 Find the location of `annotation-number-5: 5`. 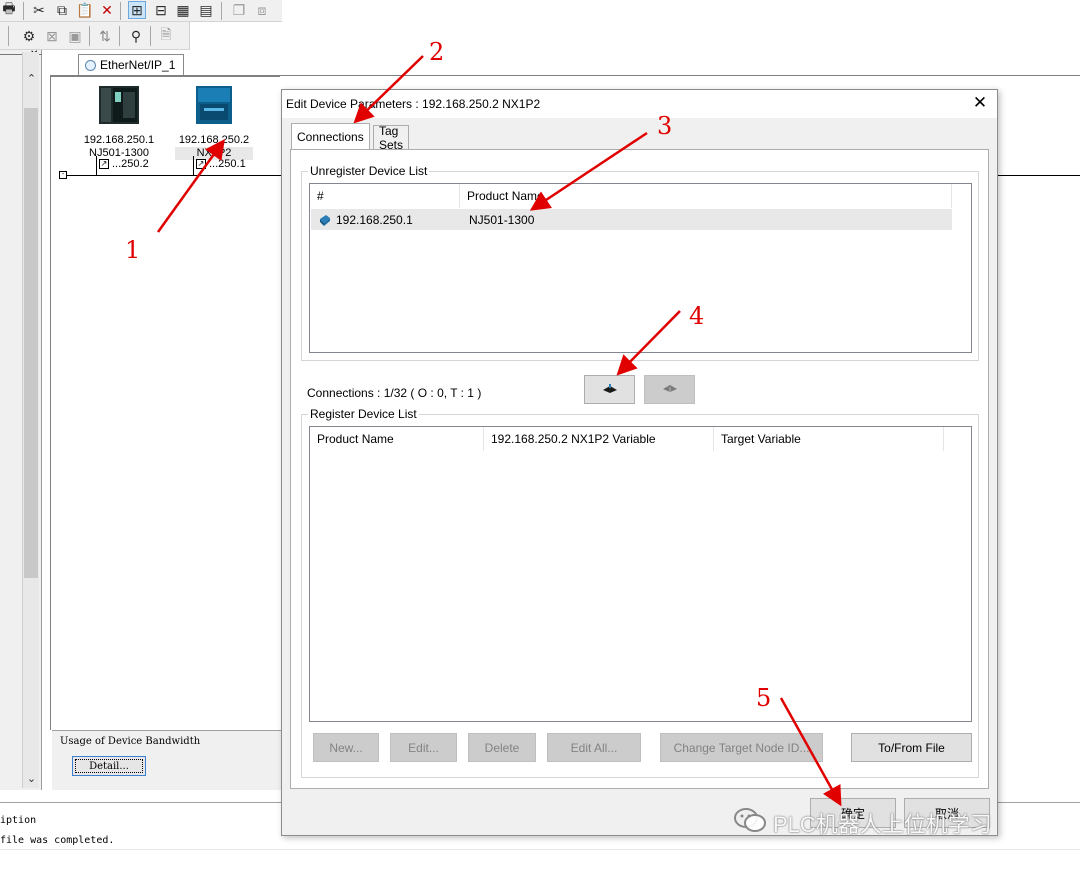

annotation-number-5: 5 is located at coordinates (764, 698).